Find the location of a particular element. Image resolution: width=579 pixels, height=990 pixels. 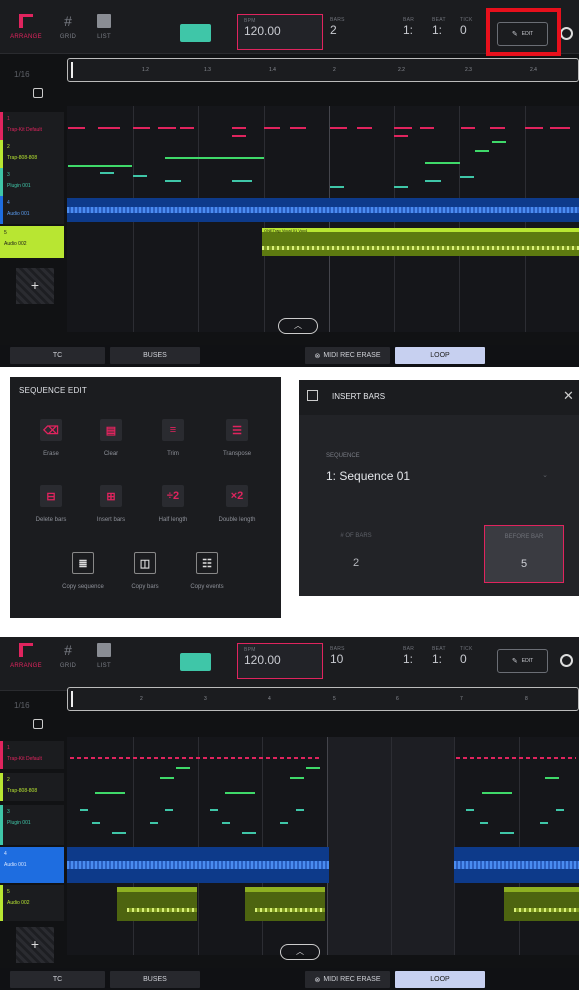

quantize-value: 1/16 is located at coordinates (22, 705).